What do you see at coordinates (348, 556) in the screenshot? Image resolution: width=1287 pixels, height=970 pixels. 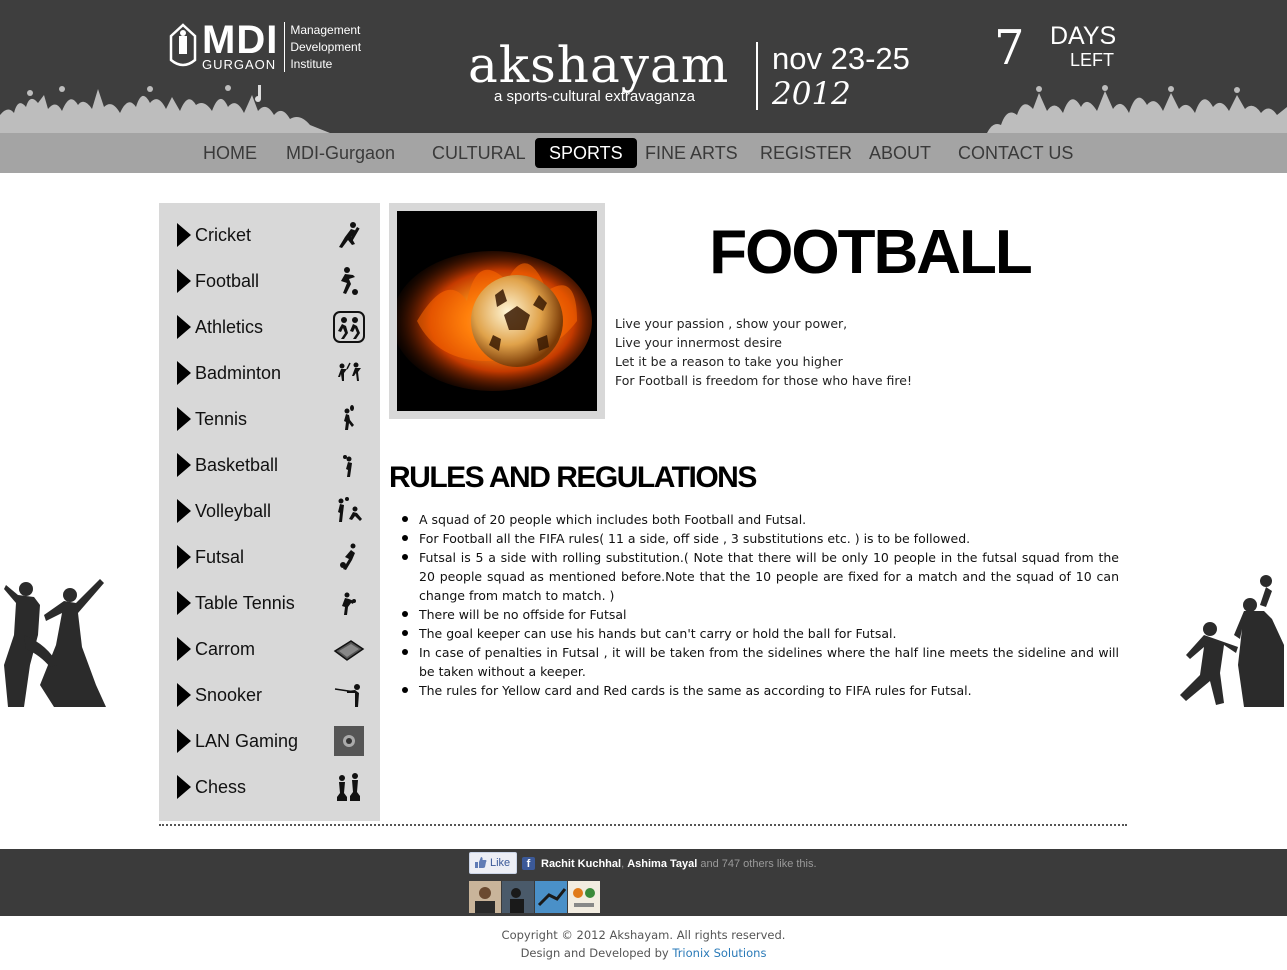 I see `futsal-icon` at bounding box center [348, 556].